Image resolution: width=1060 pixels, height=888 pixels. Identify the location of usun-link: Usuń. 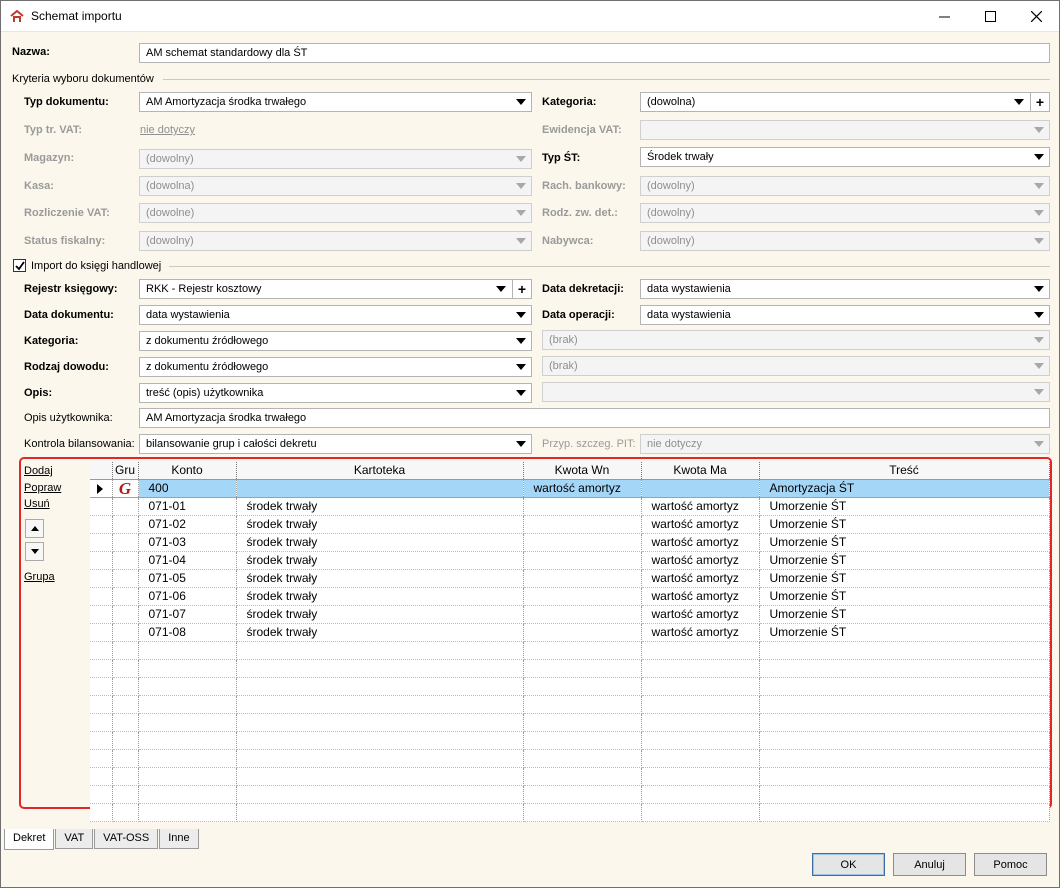
(37, 504).